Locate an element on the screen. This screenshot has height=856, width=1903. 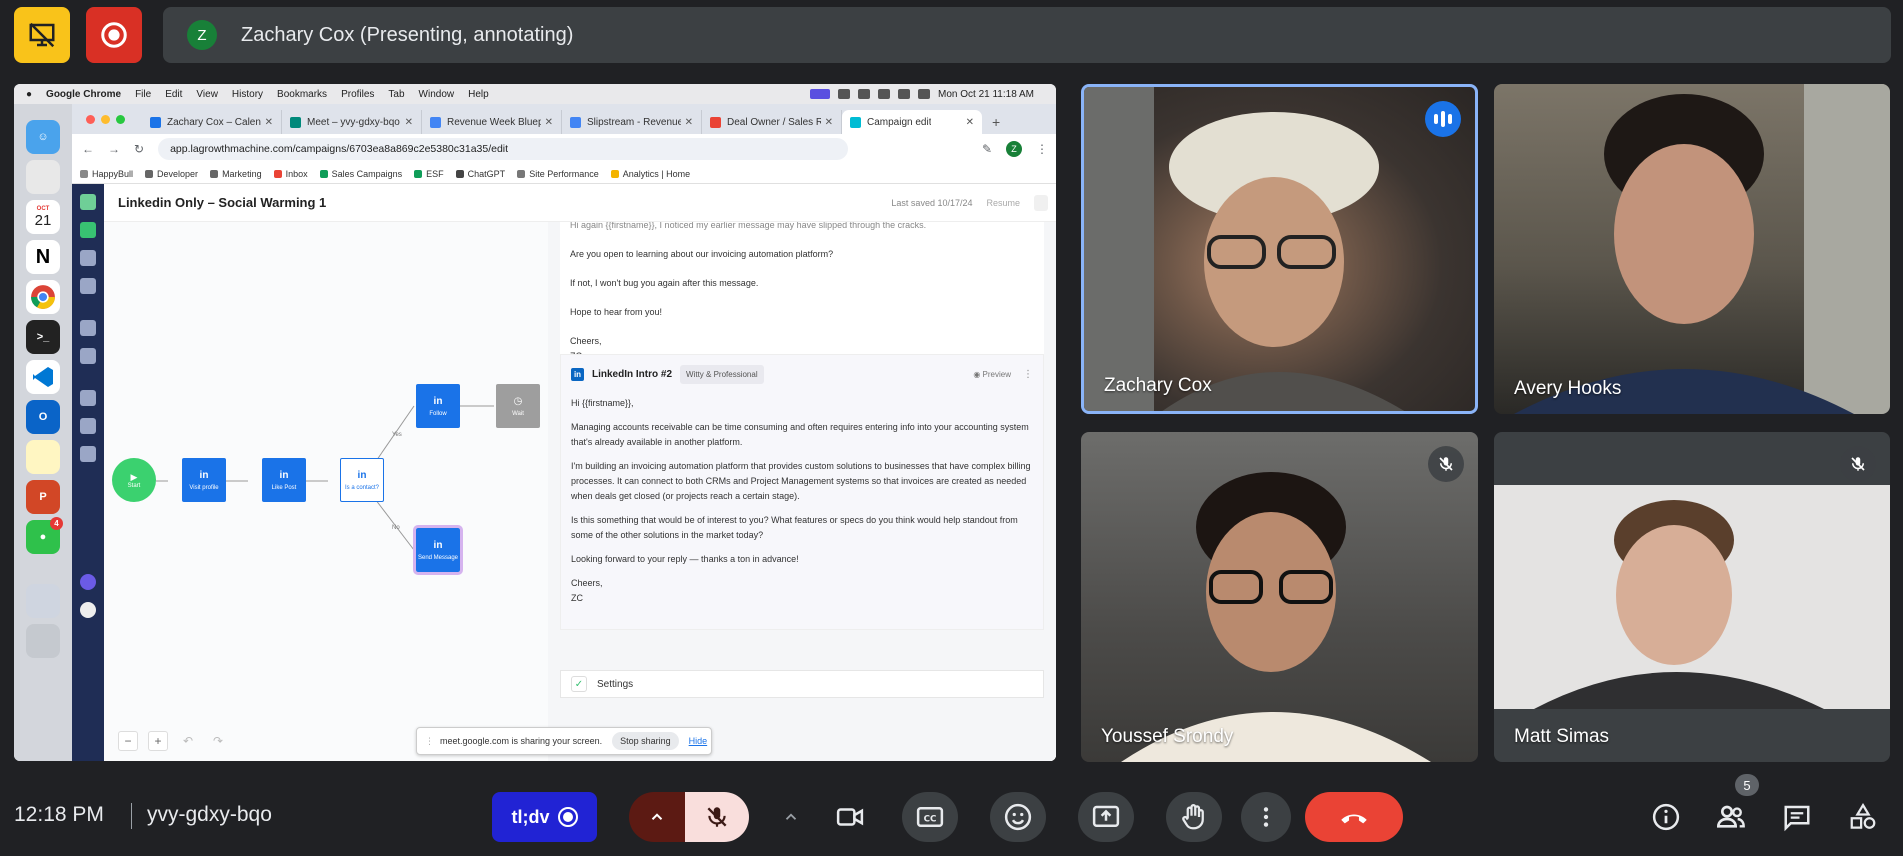
zoom-out-icon: − is located at coordinates (128, 741).